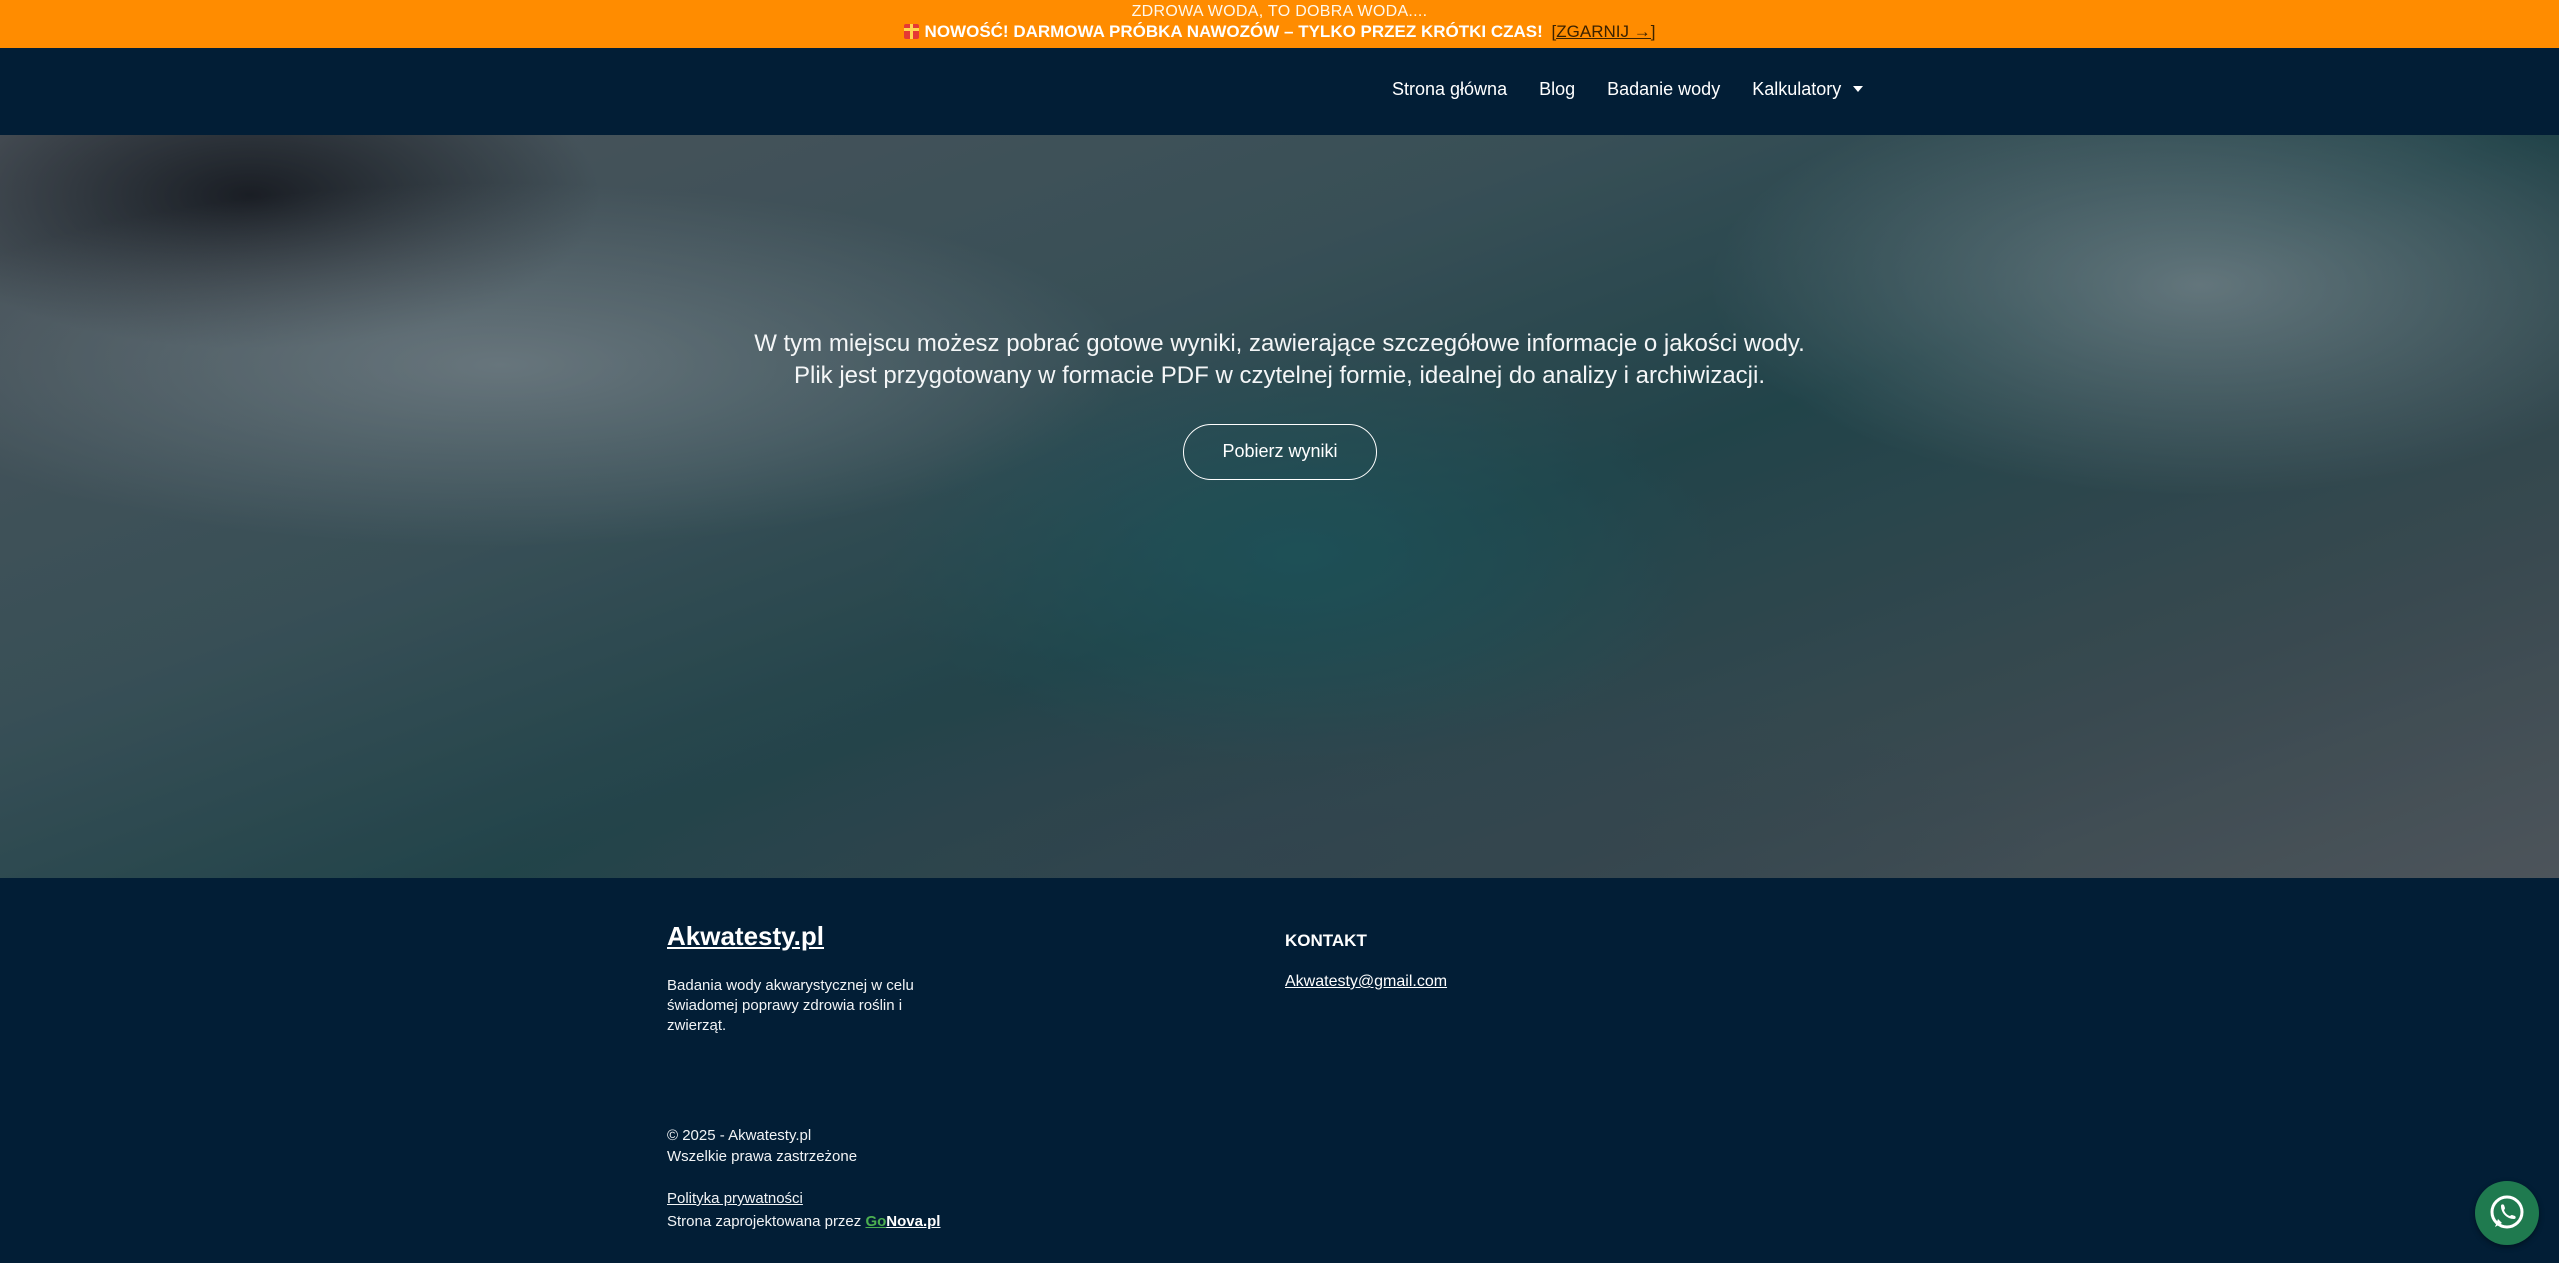 Image resolution: width=2559 pixels, height=1263 pixels. I want to click on nav-item-water-testing: Badanie wody, so click(1663, 89).